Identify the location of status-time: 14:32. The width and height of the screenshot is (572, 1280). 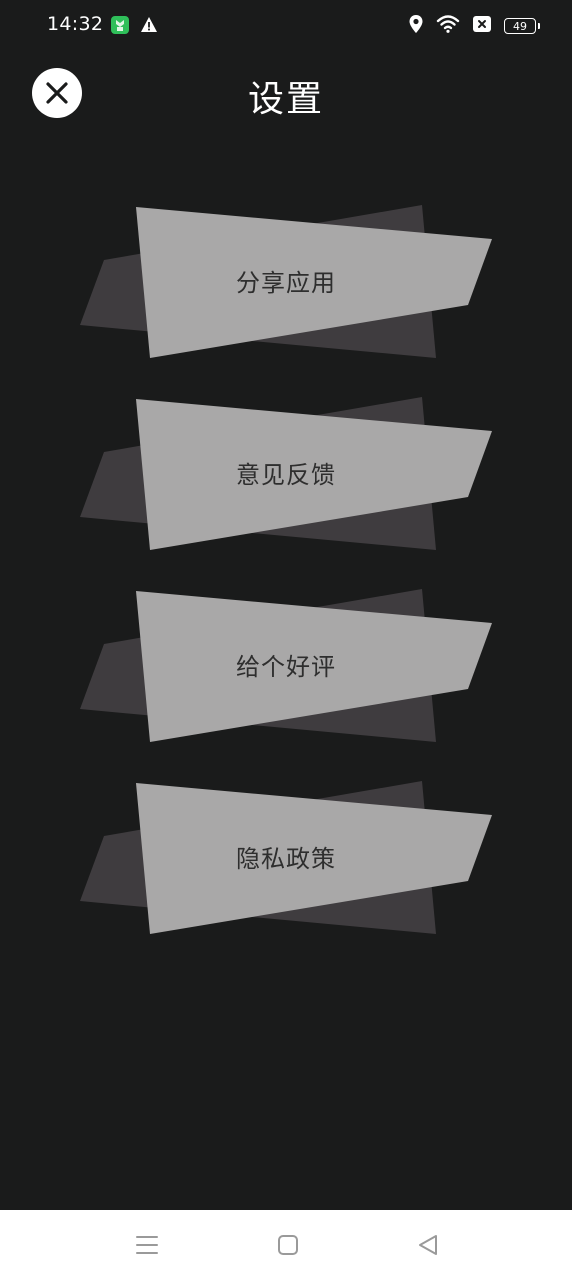
(75, 24).